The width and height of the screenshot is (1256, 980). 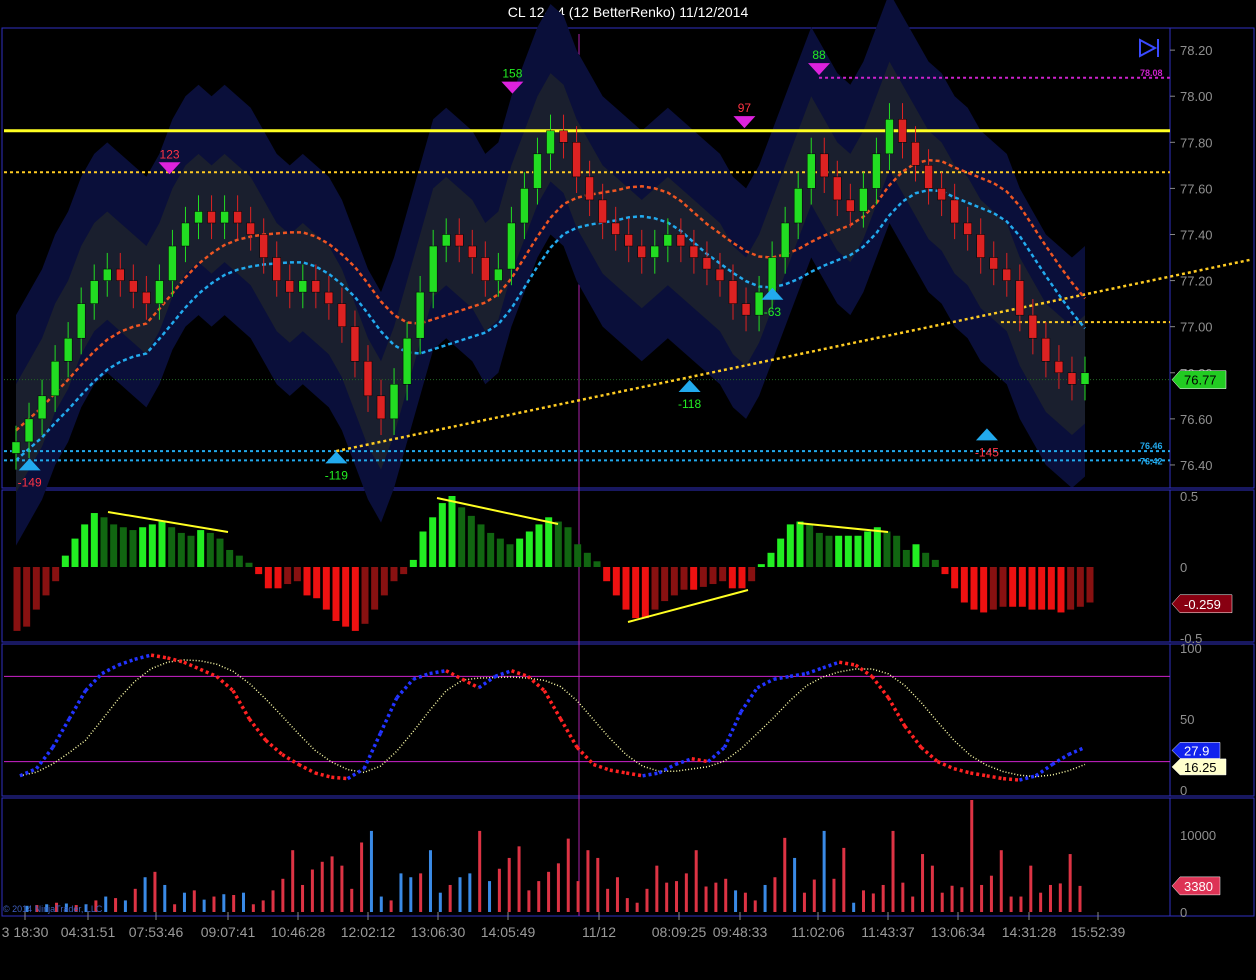 I want to click on scroll-to-end-icon, so click(x=1149, y=48).